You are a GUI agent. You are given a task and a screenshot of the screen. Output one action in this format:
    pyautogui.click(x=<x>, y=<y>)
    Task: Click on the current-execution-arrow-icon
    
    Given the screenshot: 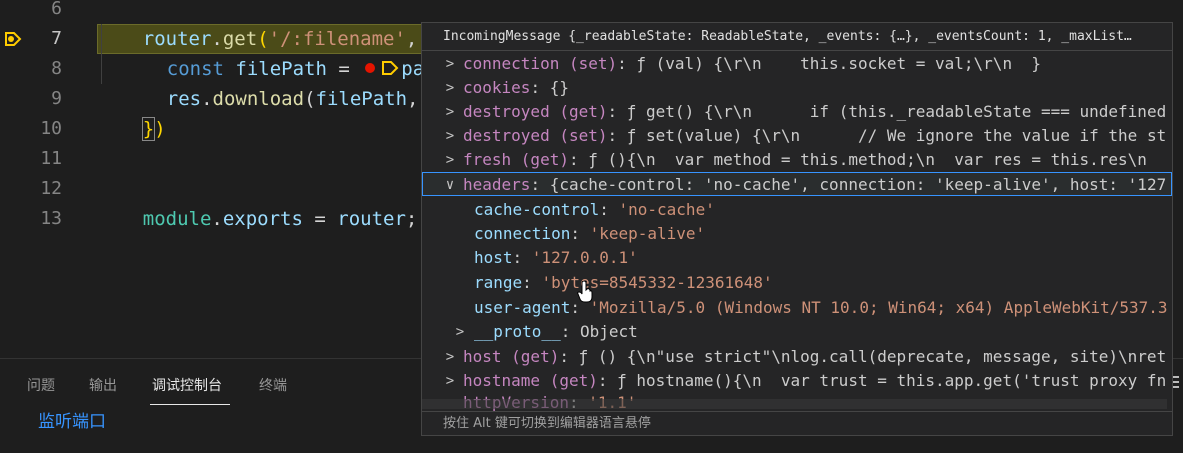 What is the action you would take?
    pyautogui.click(x=13, y=39)
    